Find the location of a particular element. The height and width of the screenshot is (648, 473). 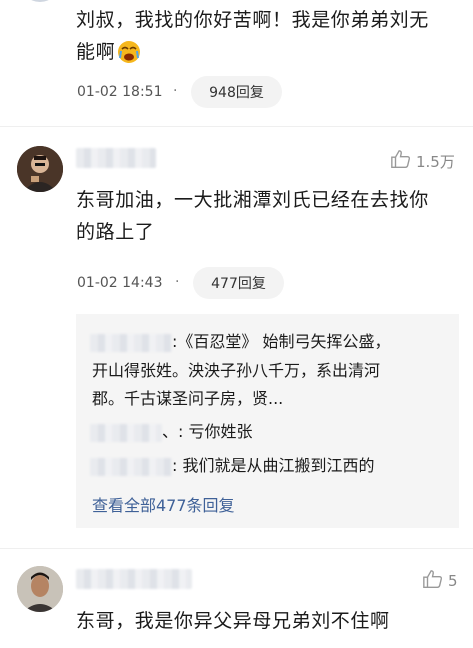

comment-text: 刘叔，我找的你好苦啊！我是你弟弟刘无 能啊 is located at coordinates (271, 36).